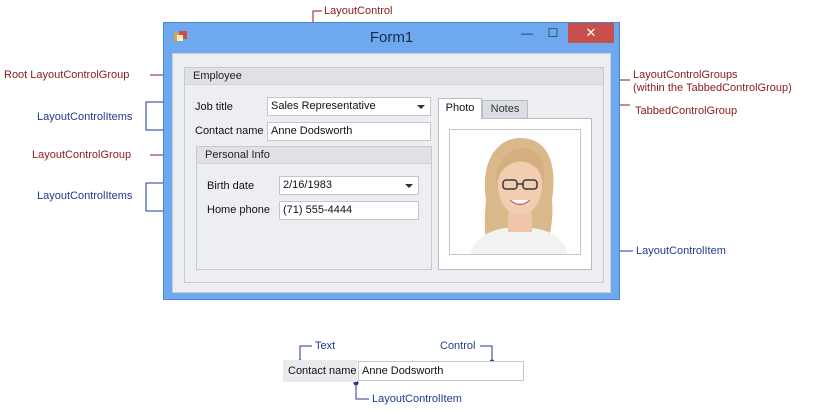 The height and width of the screenshot is (412, 822). Describe the element at coordinates (681, 251) in the screenshot. I see `annotation-photo-item: LayoutControlItem` at that location.